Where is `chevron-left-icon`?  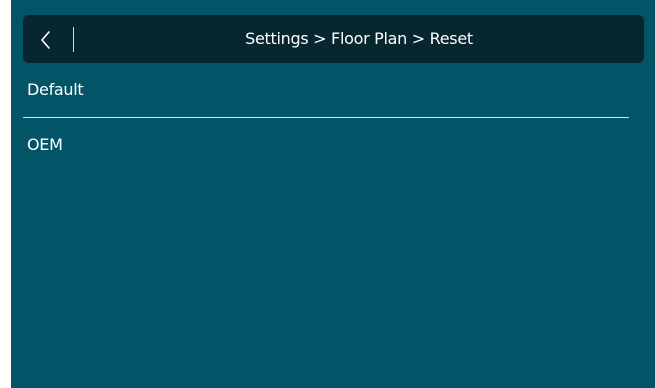
chevron-left-icon is located at coordinates (45, 40).